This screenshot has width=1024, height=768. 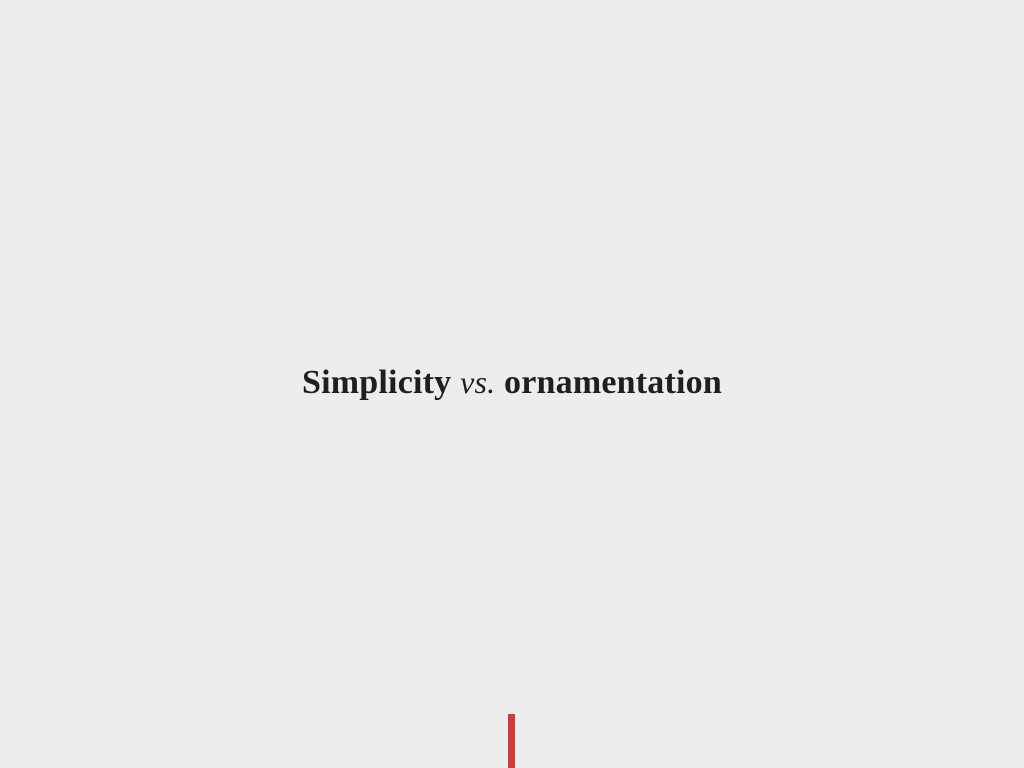 I want to click on title-term-simplicity: Simplicity, so click(x=377, y=382).